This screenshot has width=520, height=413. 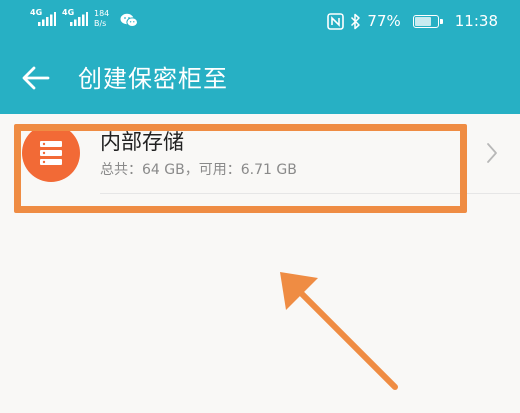 What do you see at coordinates (339, 331) in the screenshot?
I see `annotation-arrow-icon` at bounding box center [339, 331].